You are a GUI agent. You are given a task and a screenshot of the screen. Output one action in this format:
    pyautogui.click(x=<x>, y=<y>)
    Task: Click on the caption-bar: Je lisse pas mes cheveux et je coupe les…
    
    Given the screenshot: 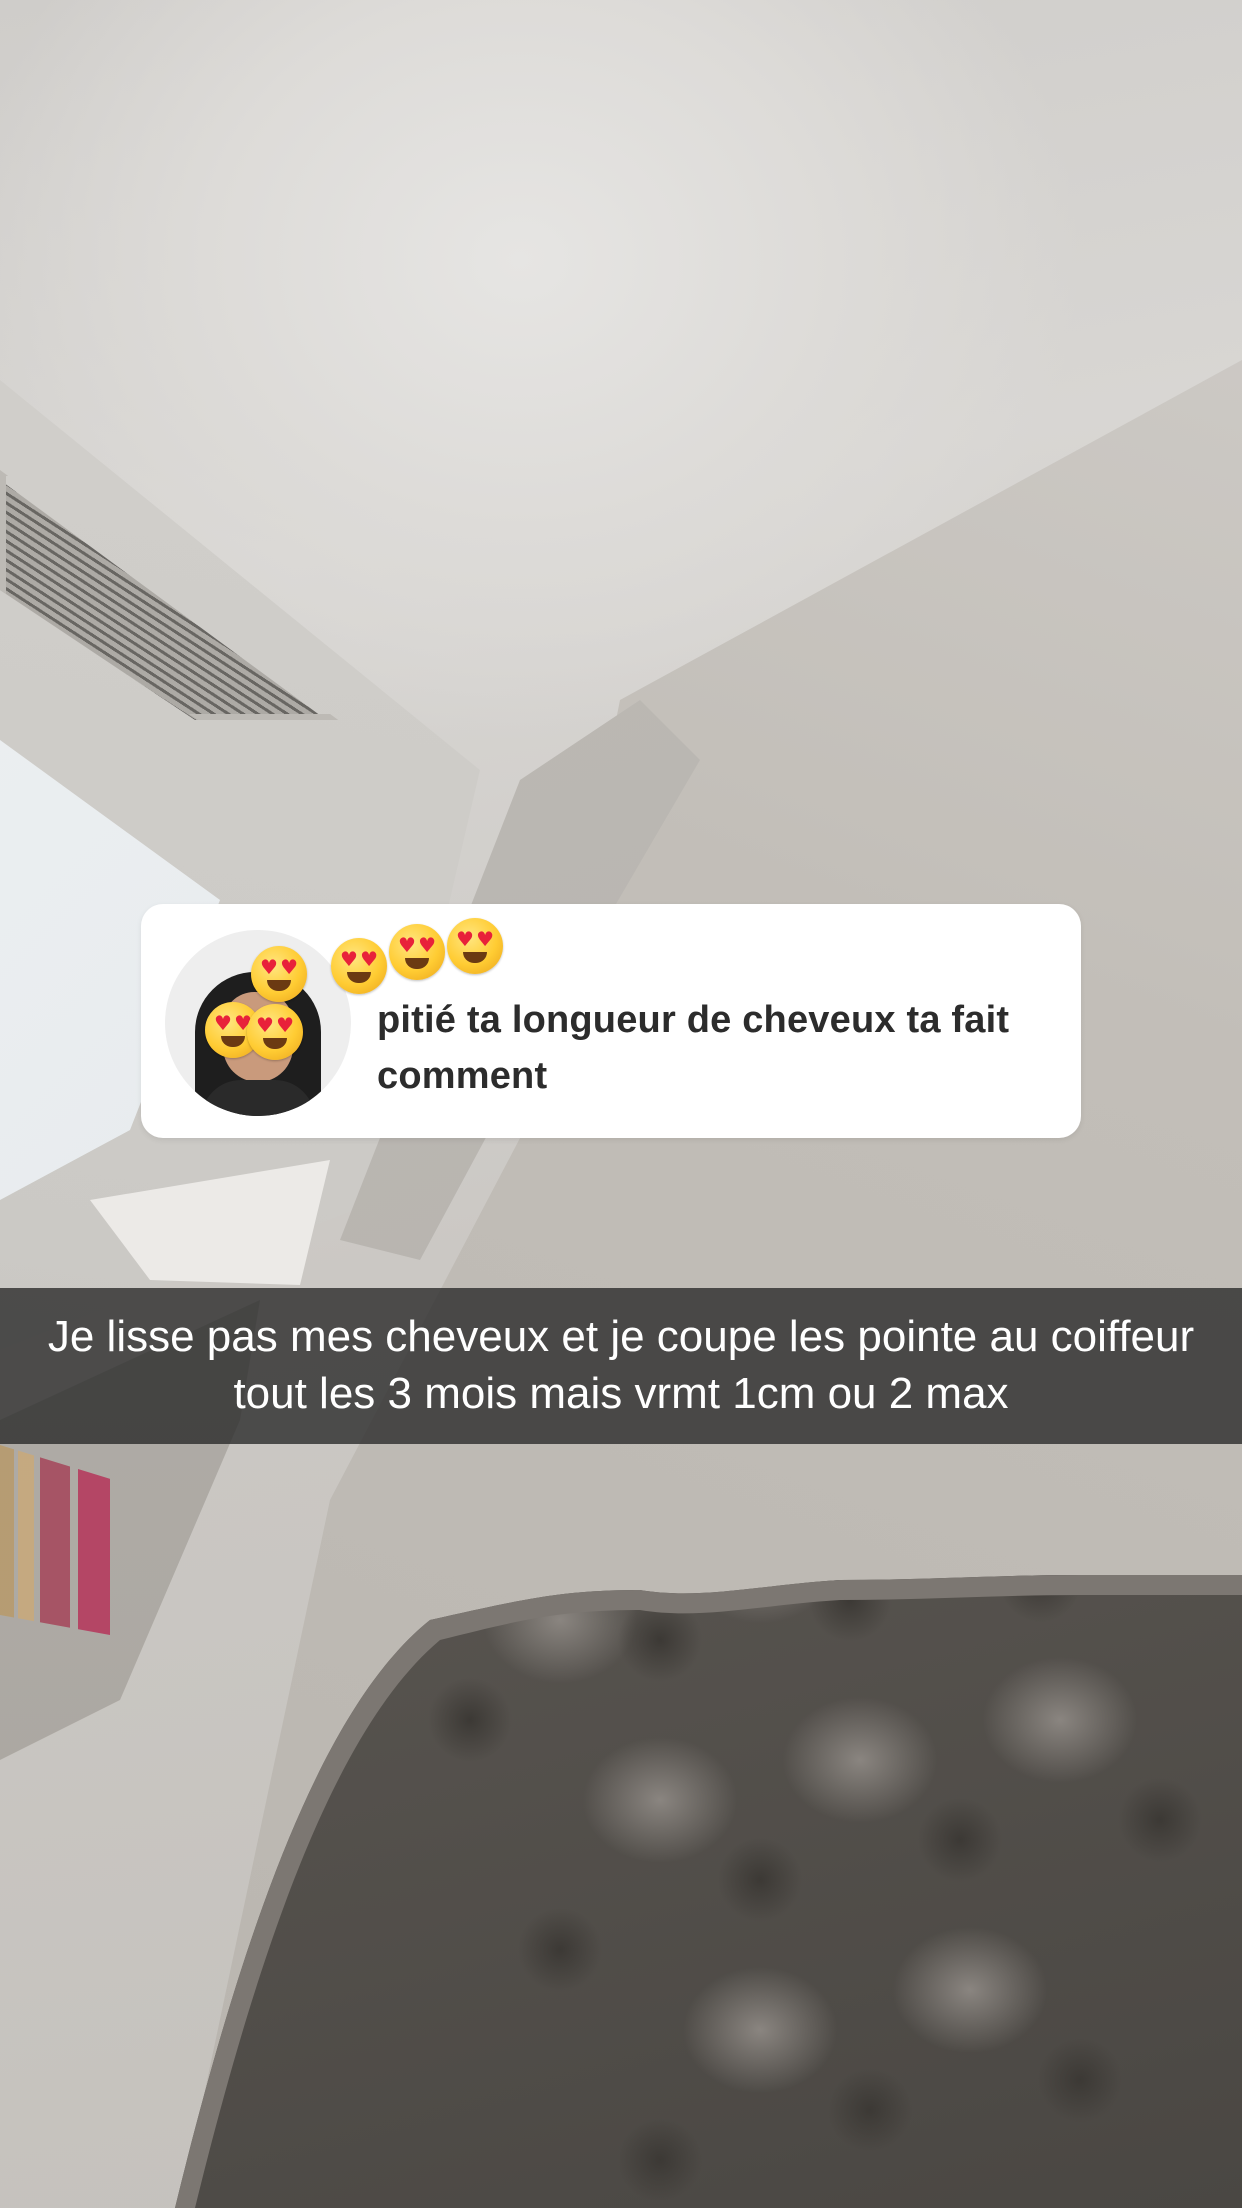 What is the action you would take?
    pyautogui.click(x=621, y=1366)
    